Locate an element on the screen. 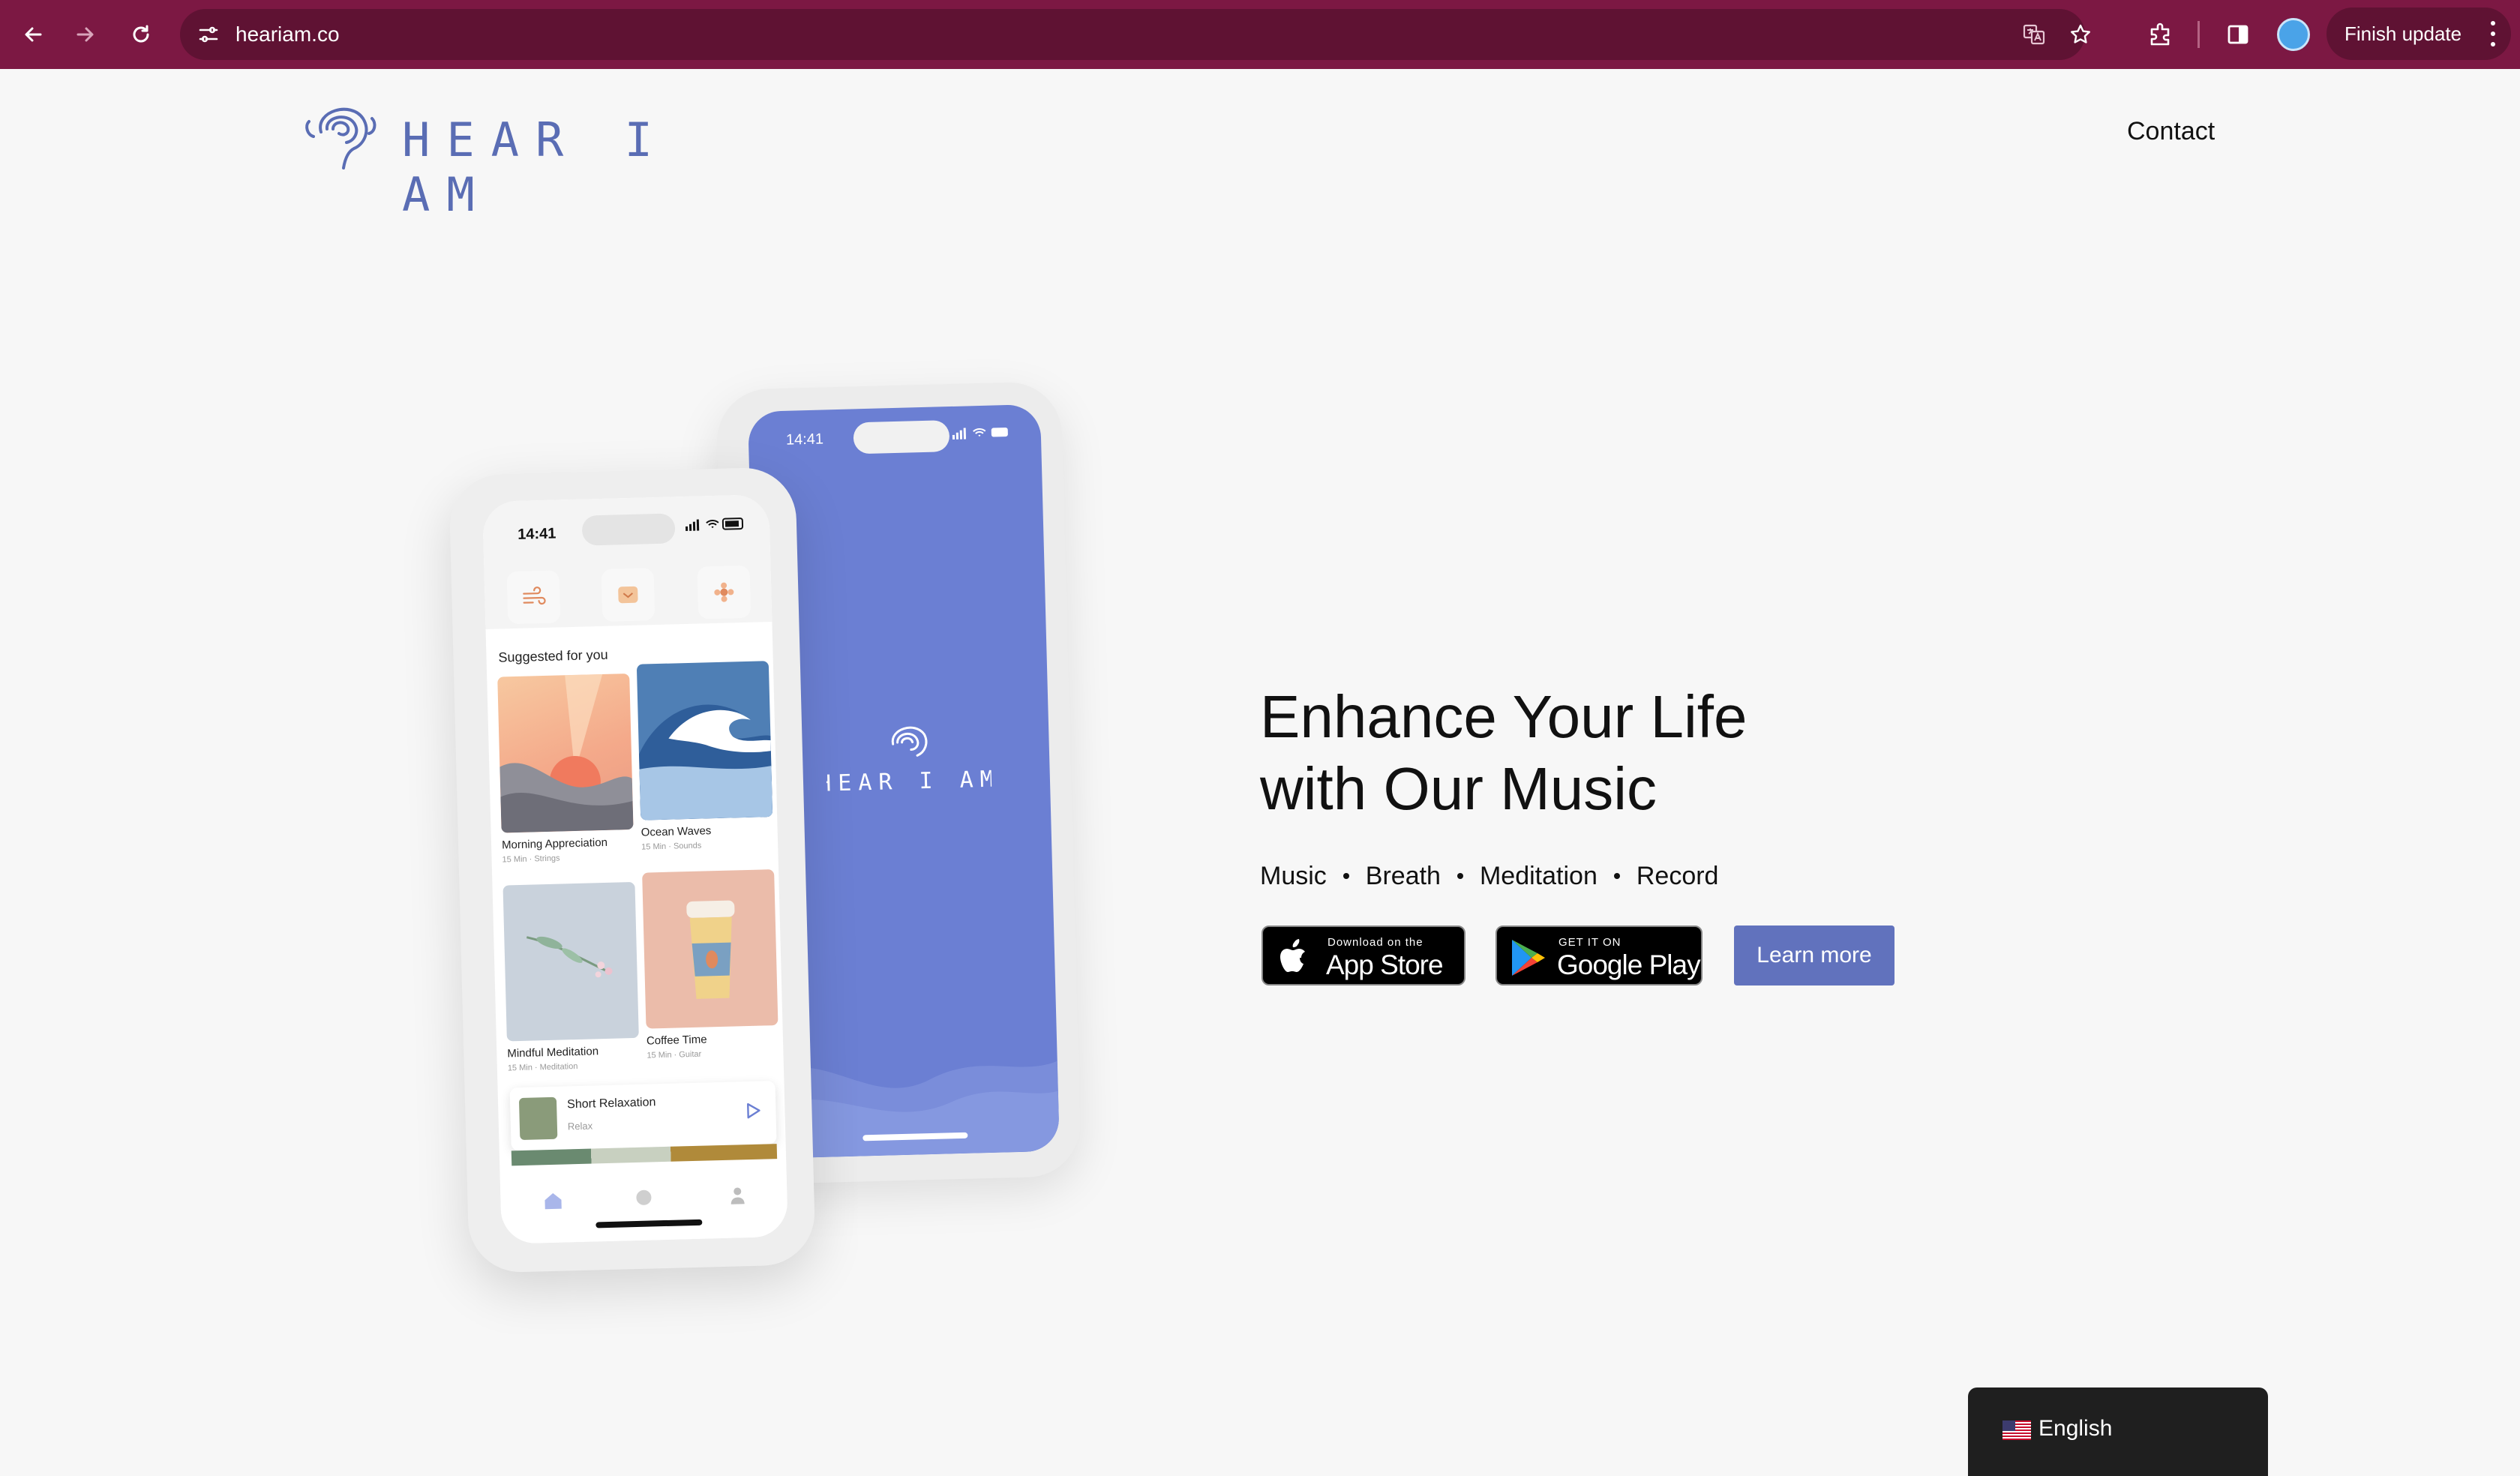 The width and height of the screenshot is (2520, 1476). feature-list: Music Breath Meditation Record is located at coordinates (1489, 876).